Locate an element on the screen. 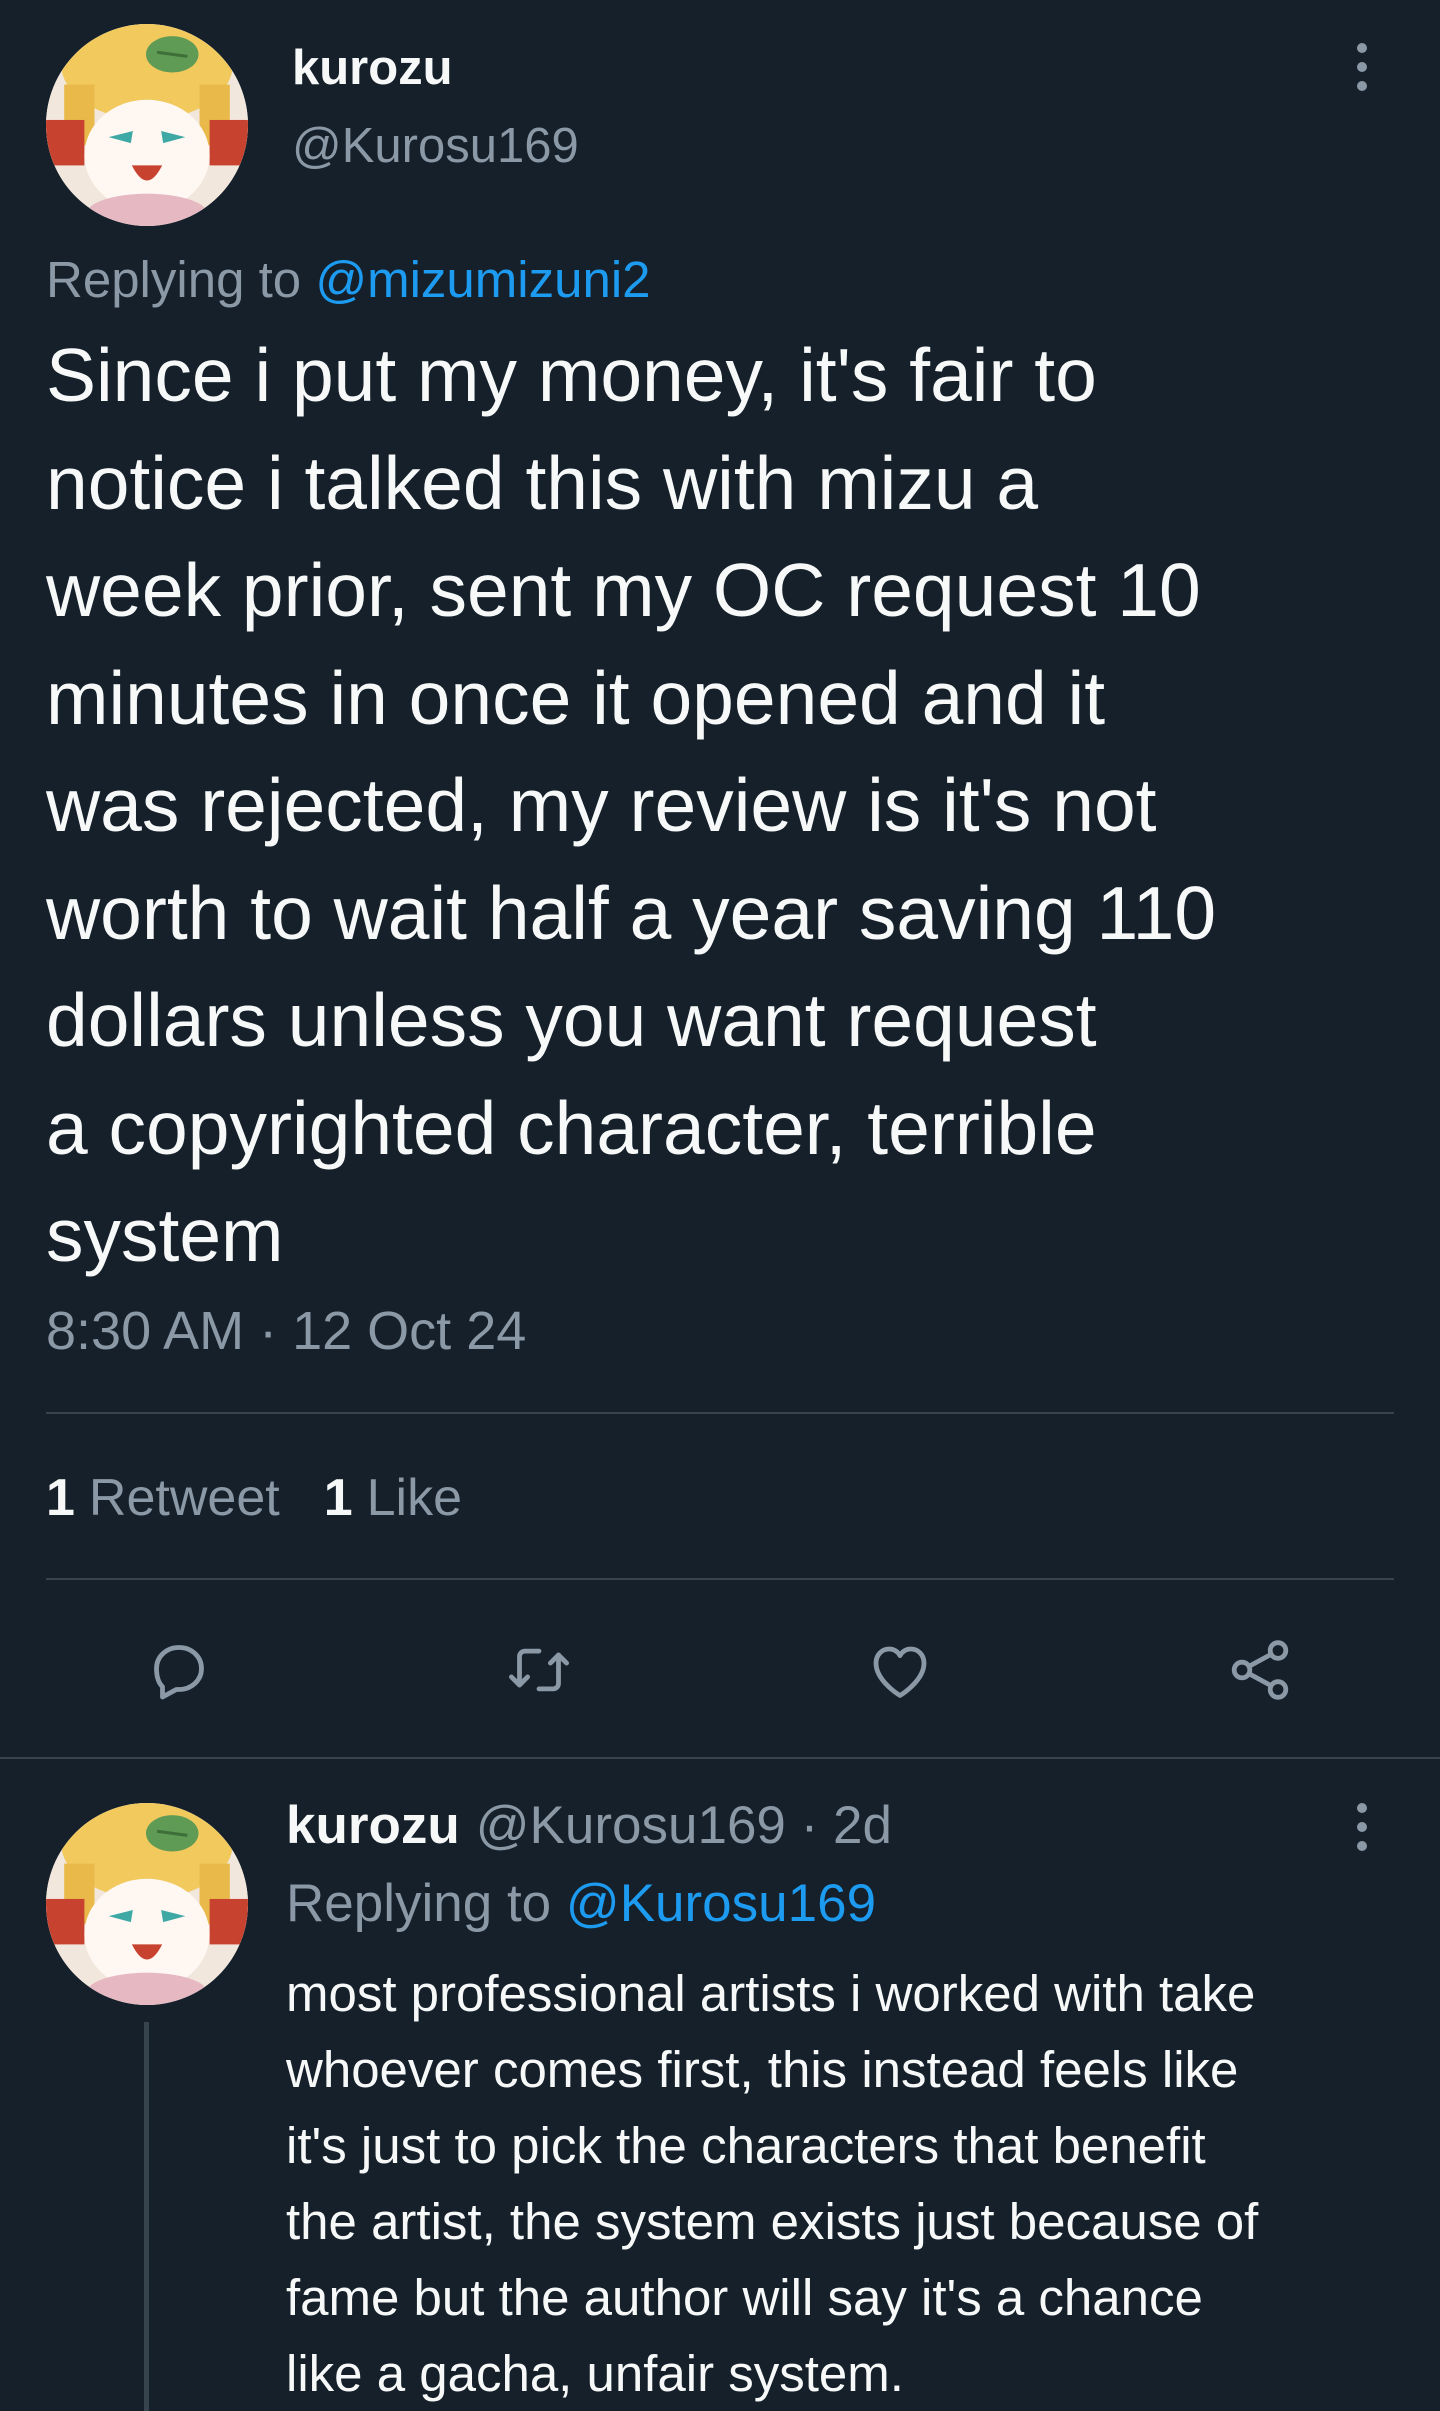  tweet-text-line: minutes in once it opened and it is located at coordinates (576, 697).